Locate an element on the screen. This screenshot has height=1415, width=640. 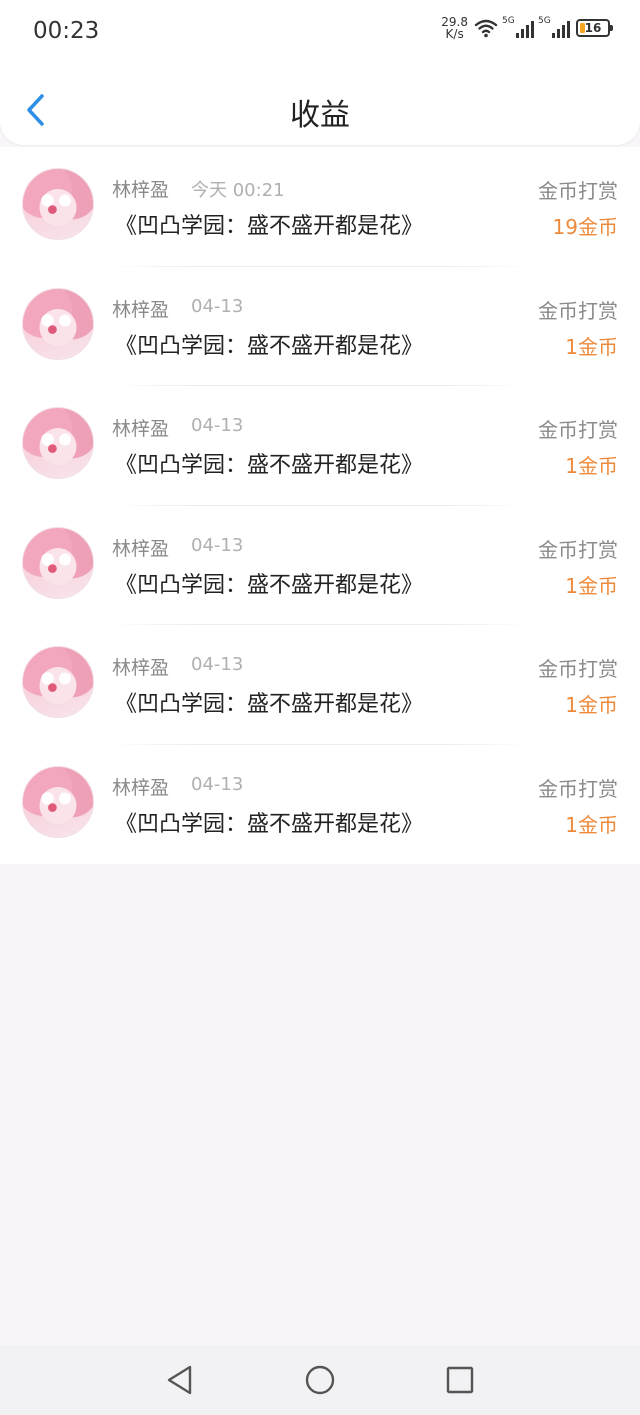
list-item: 林梓盈 今天 00:21 《凹凸学园：盛不盛开都是花》 金币打赏 19金币 is located at coordinates (320, 207).